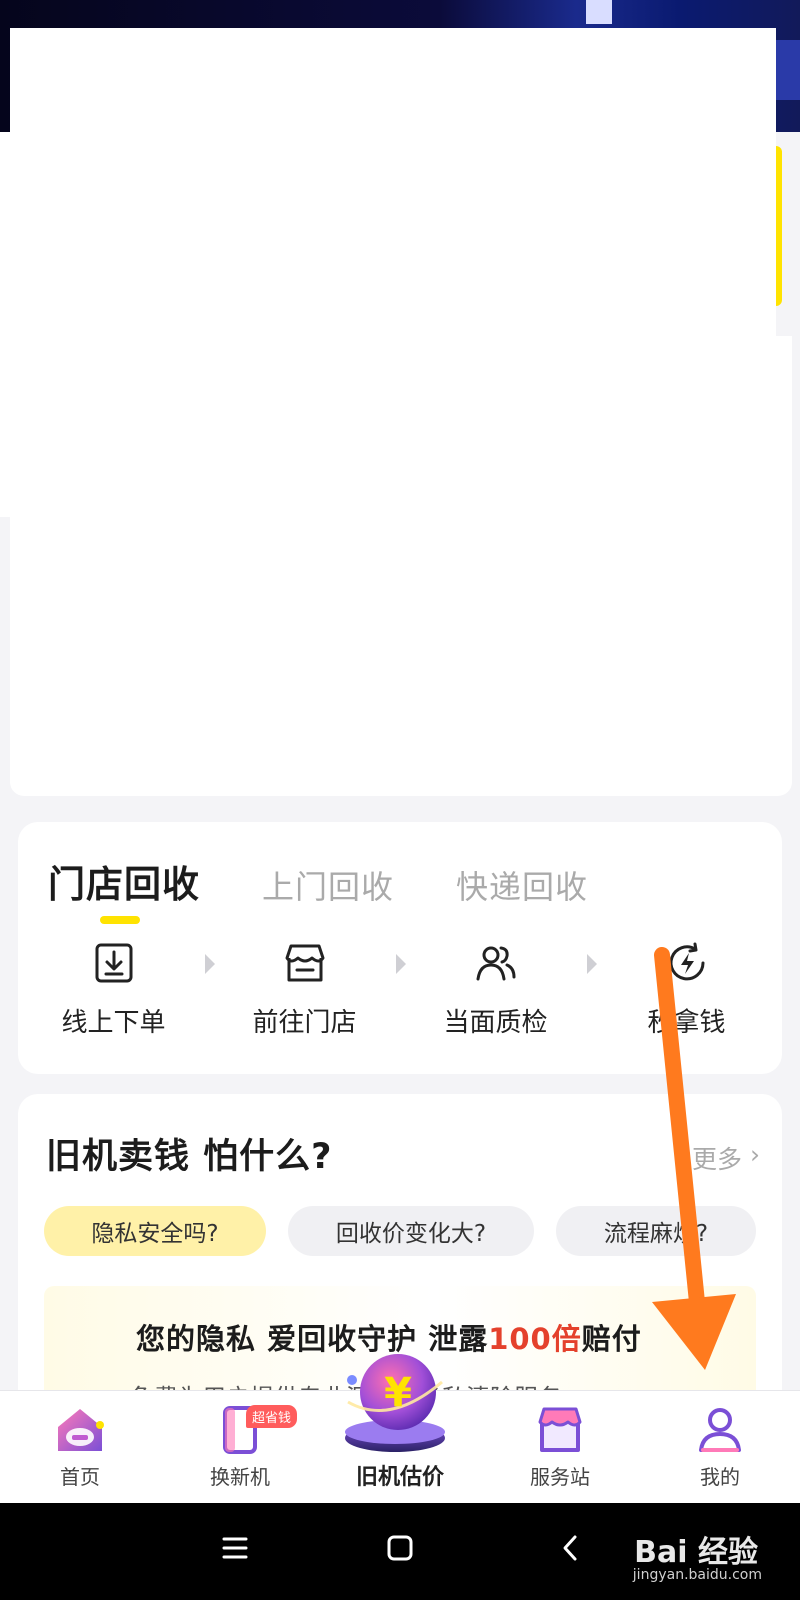 The image size is (800, 1600). What do you see at coordinates (304, 1023) in the screenshot?
I see `step-label: 前往门店` at bounding box center [304, 1023].